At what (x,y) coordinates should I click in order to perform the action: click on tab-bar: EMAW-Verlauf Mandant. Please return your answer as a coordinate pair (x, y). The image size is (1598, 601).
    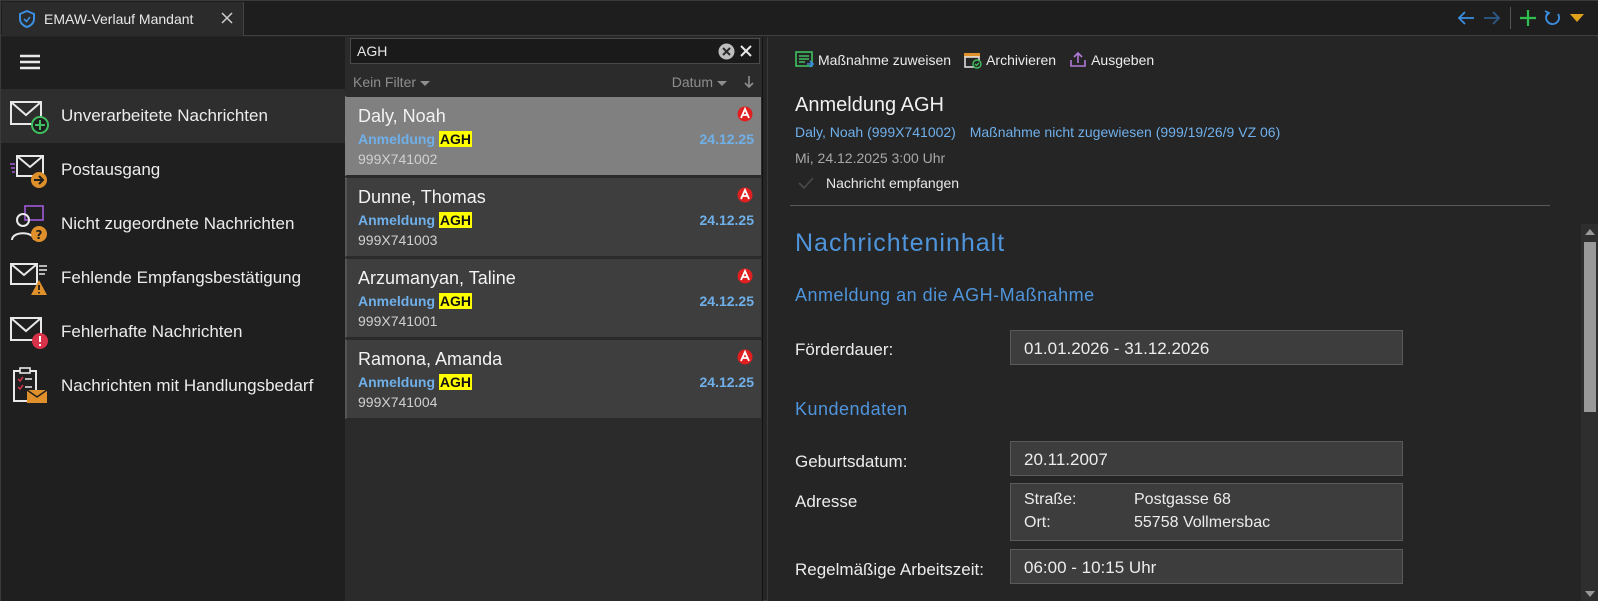
    Looking at the image, I should click on (799, 18).